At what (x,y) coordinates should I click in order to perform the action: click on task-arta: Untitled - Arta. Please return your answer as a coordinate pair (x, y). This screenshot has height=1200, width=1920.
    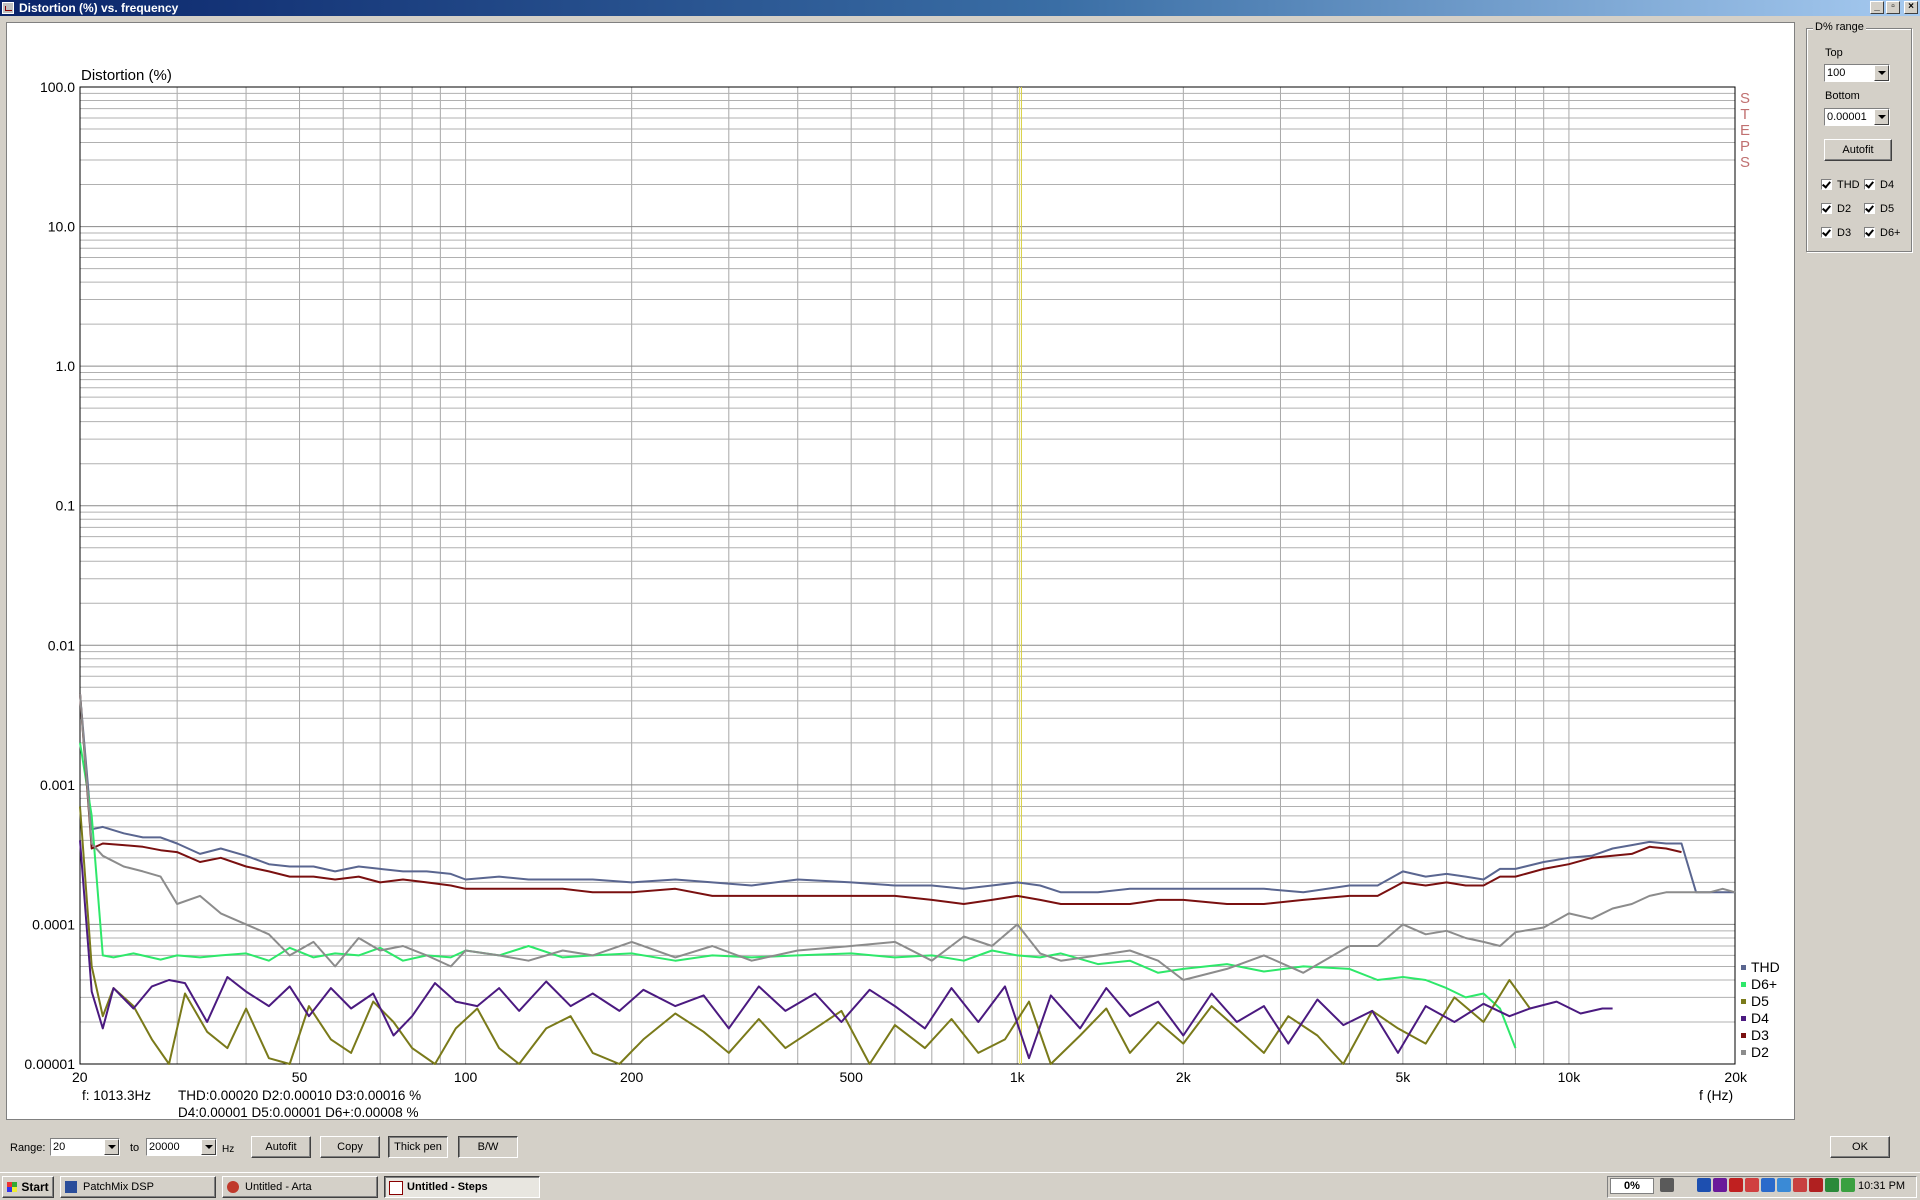
    Looking at the image, I should click on (300, 1187).